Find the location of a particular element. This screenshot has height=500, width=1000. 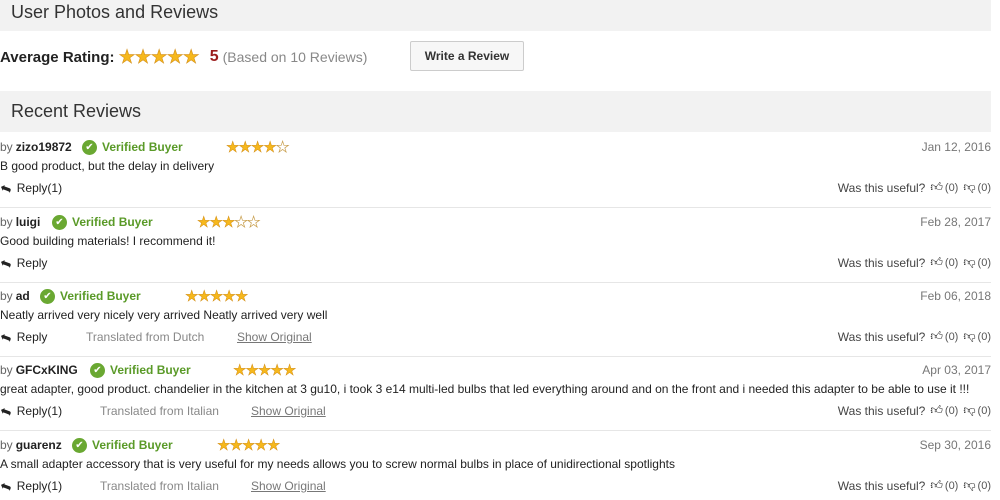

translated-note: Translated from Italian is located at coordinates (159, 411).